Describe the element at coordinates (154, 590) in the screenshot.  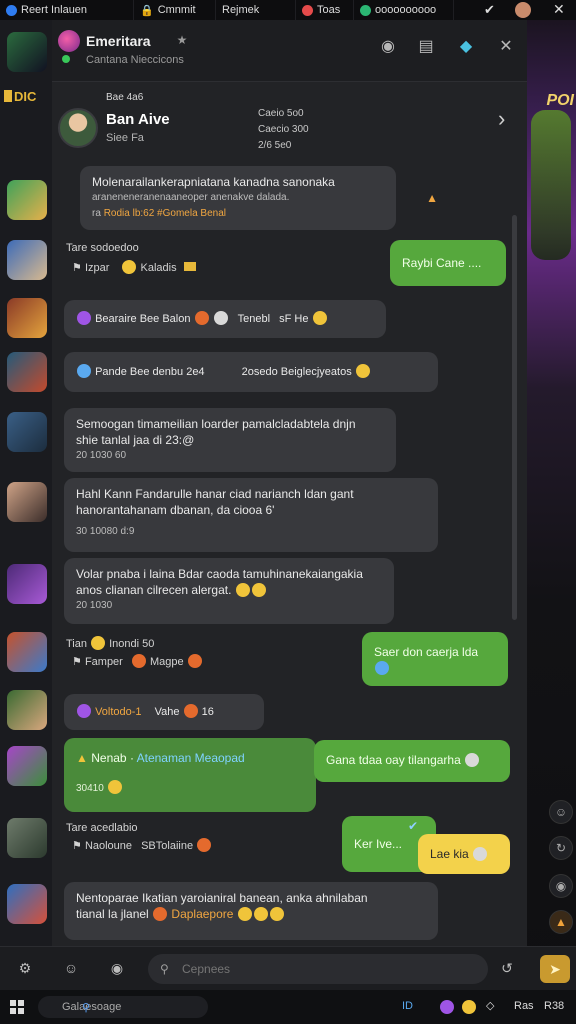
I see `message-text: anos clianan cilrecen alergat.` at that location.